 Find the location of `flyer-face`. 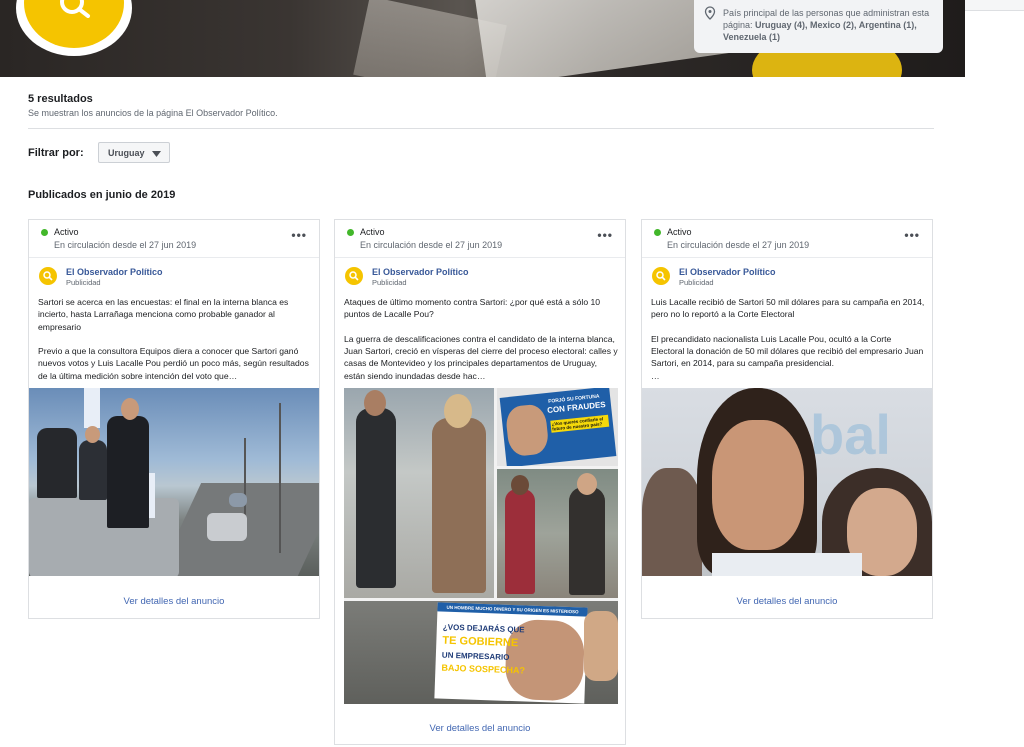

flyer-face is located at coordinates (527, 430).